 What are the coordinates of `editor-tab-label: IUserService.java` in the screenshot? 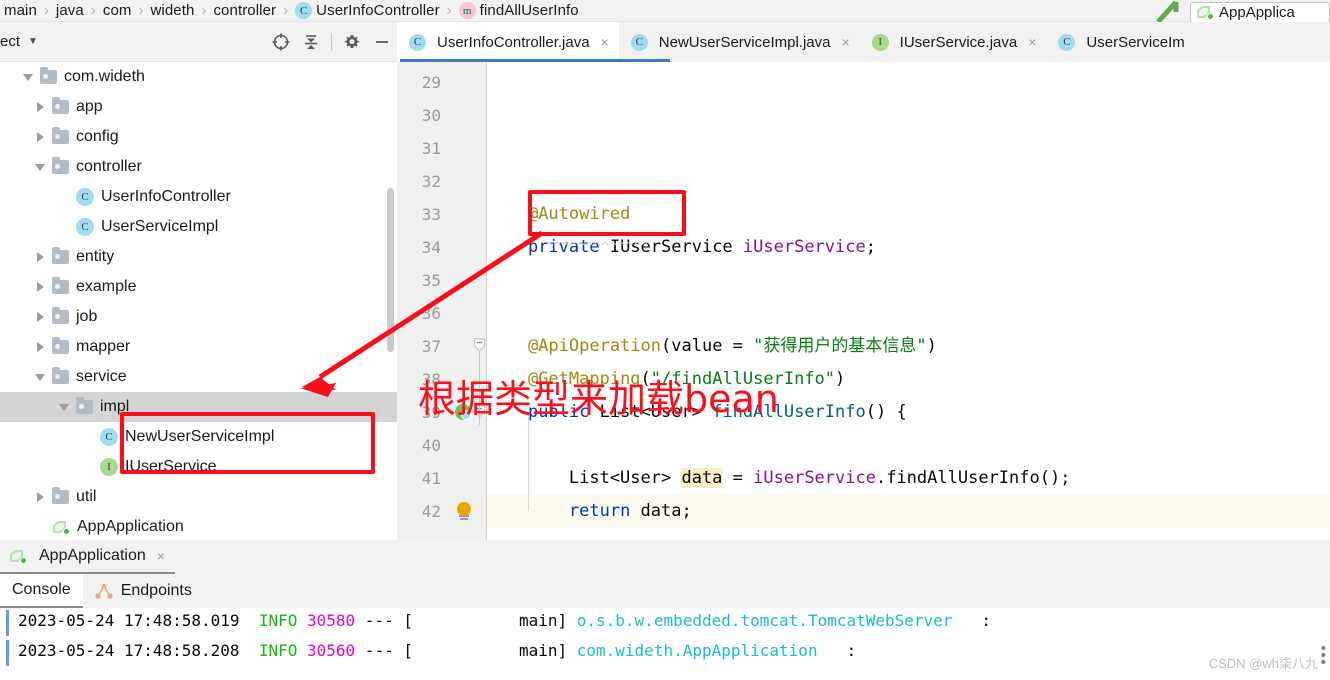 It's located at (958, 42).